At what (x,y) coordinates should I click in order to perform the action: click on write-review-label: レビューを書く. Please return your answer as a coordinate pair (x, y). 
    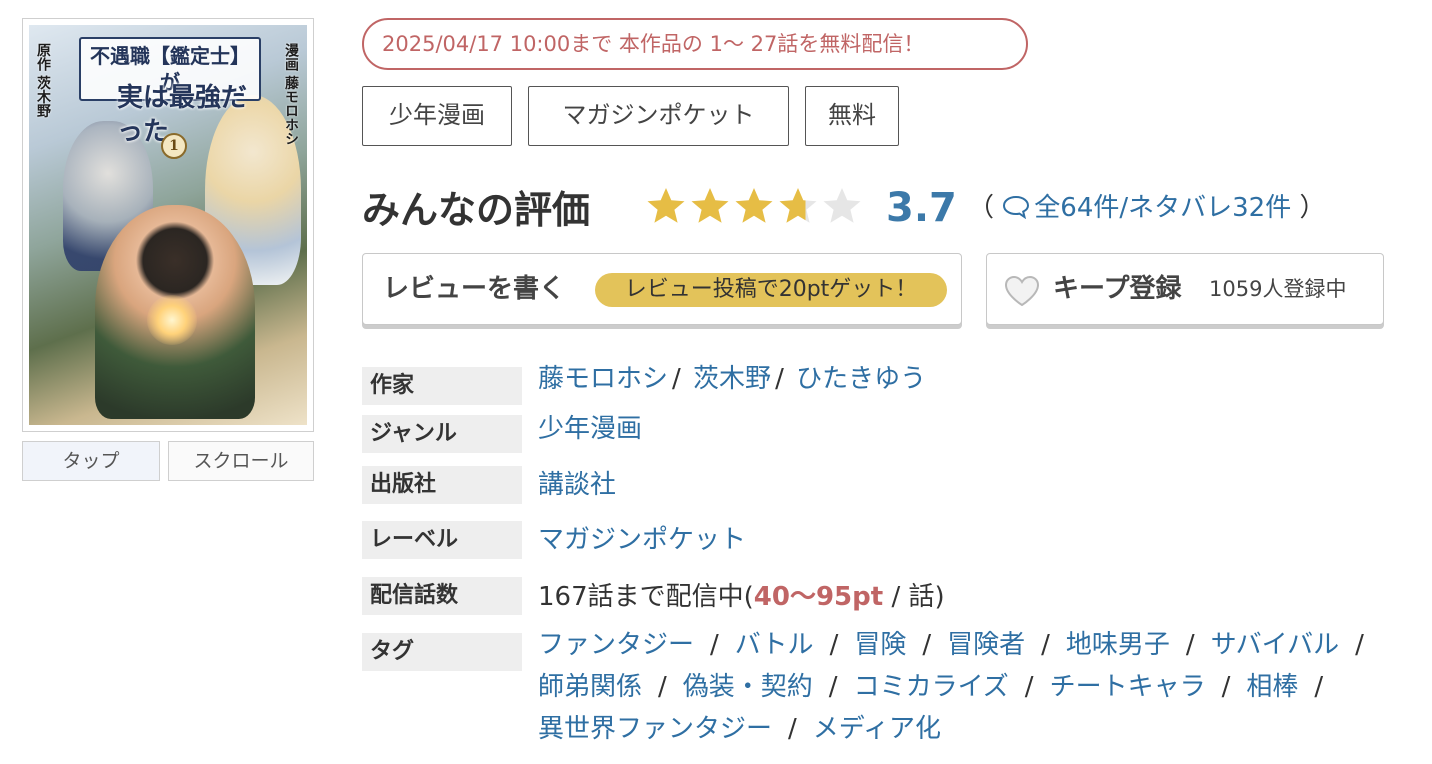
    Looking at the image, I should click on (474, 289).